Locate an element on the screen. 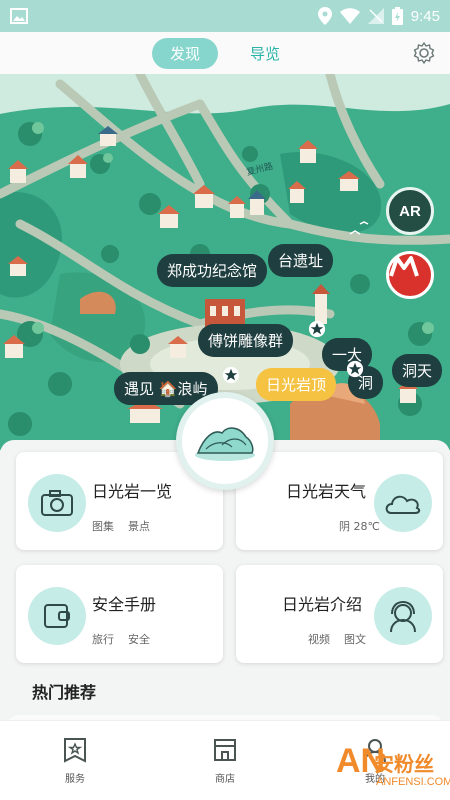 The image size is (450, 800). tab-bar: 发现 导览 is located at coordinates (224, 53).